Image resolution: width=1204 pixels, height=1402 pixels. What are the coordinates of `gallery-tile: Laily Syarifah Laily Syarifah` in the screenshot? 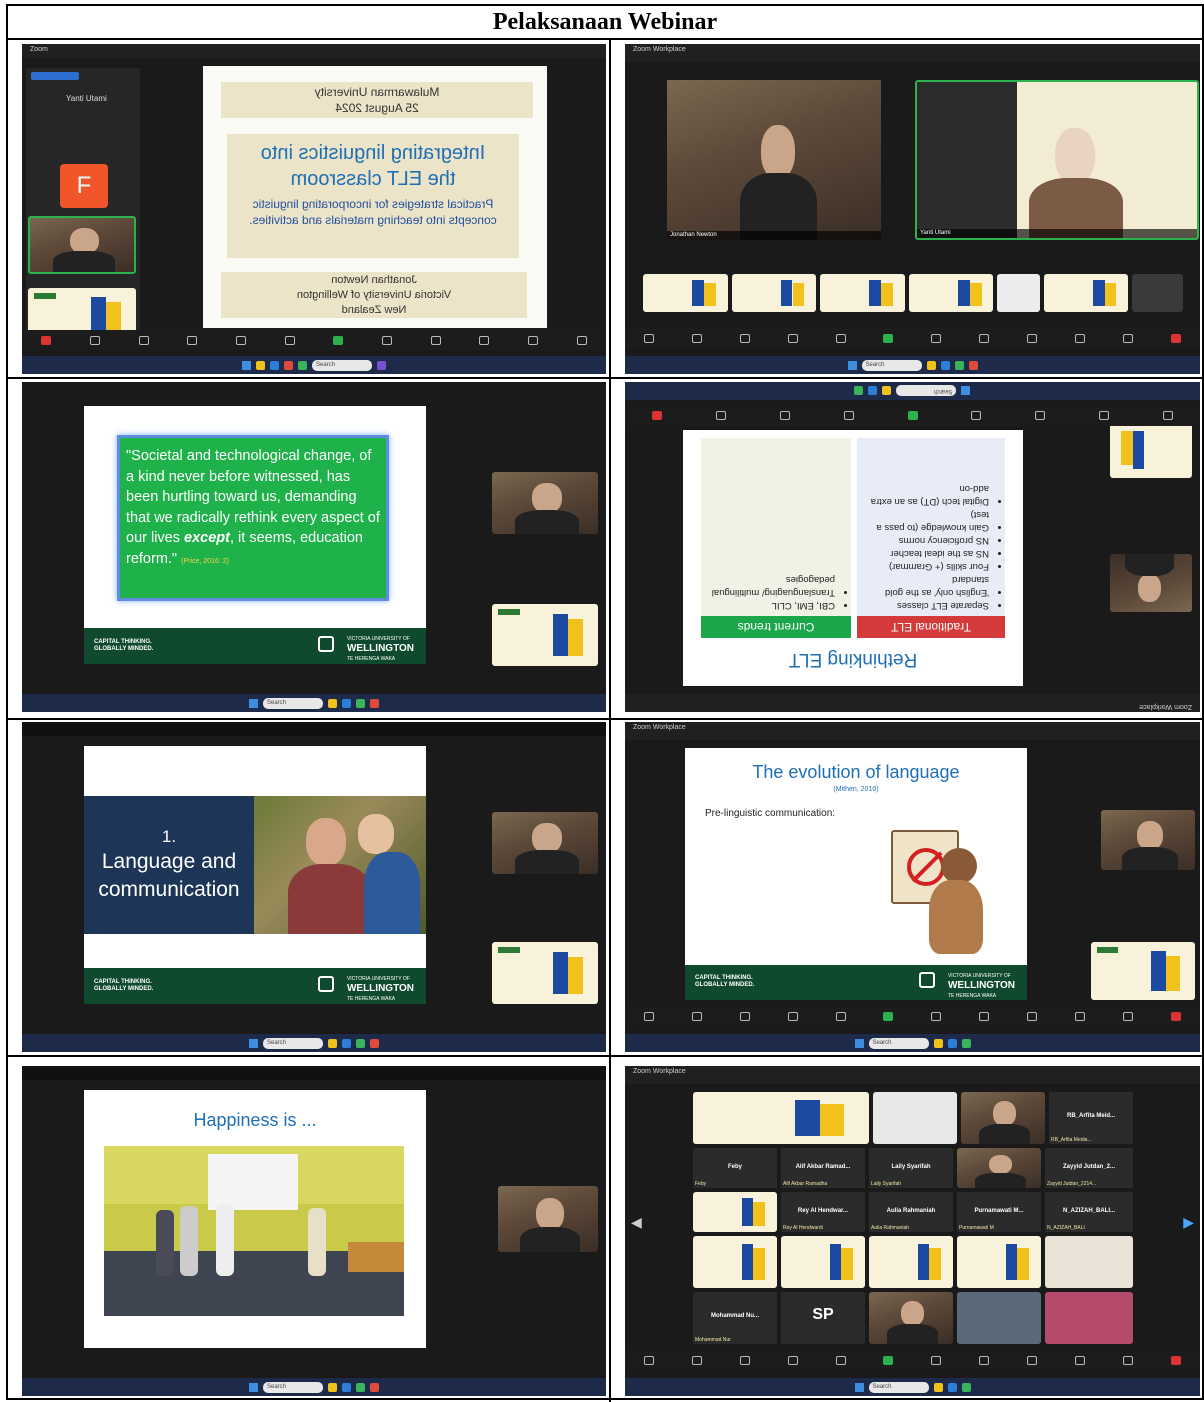 It's located at (911, 1168).